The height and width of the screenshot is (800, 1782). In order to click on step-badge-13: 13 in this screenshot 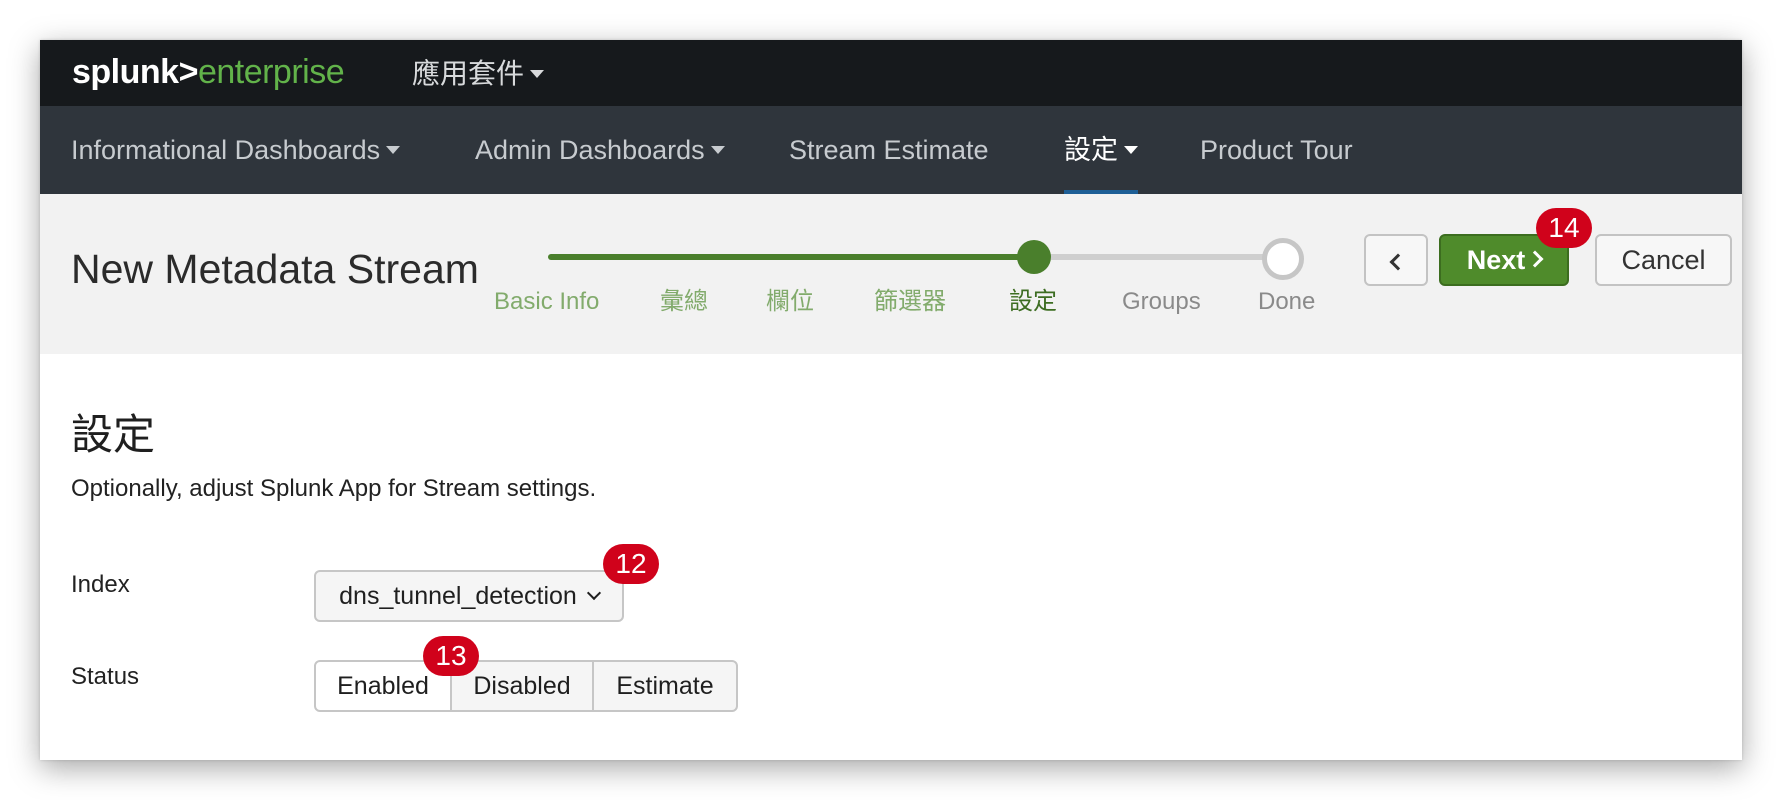, I will do `click(451, 656)`.